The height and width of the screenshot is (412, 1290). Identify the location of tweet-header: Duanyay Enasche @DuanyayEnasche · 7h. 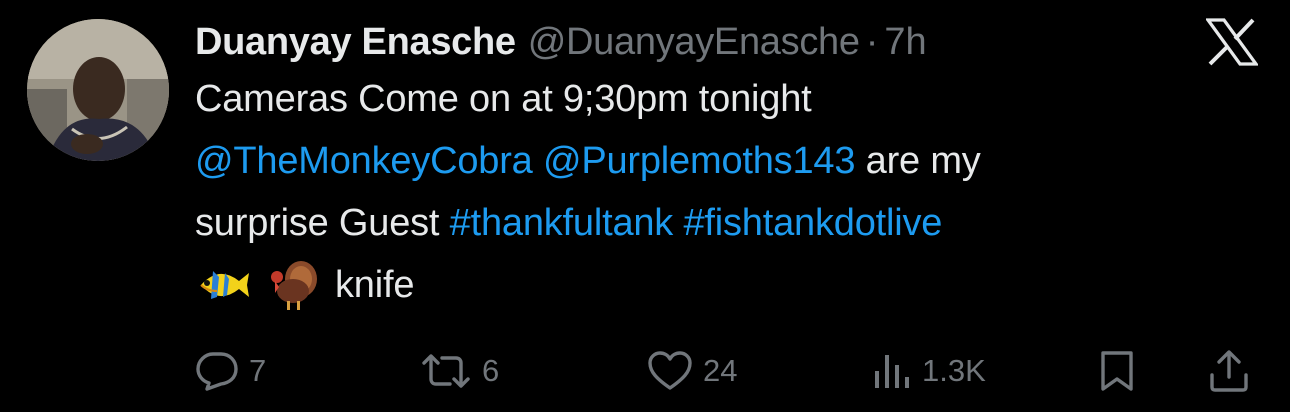
(695, 42).